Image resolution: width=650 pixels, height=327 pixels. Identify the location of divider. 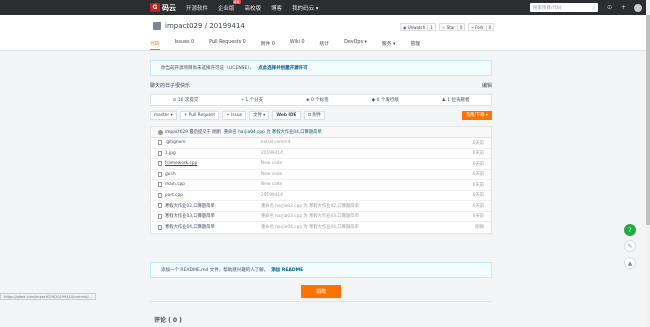
(321, 301).